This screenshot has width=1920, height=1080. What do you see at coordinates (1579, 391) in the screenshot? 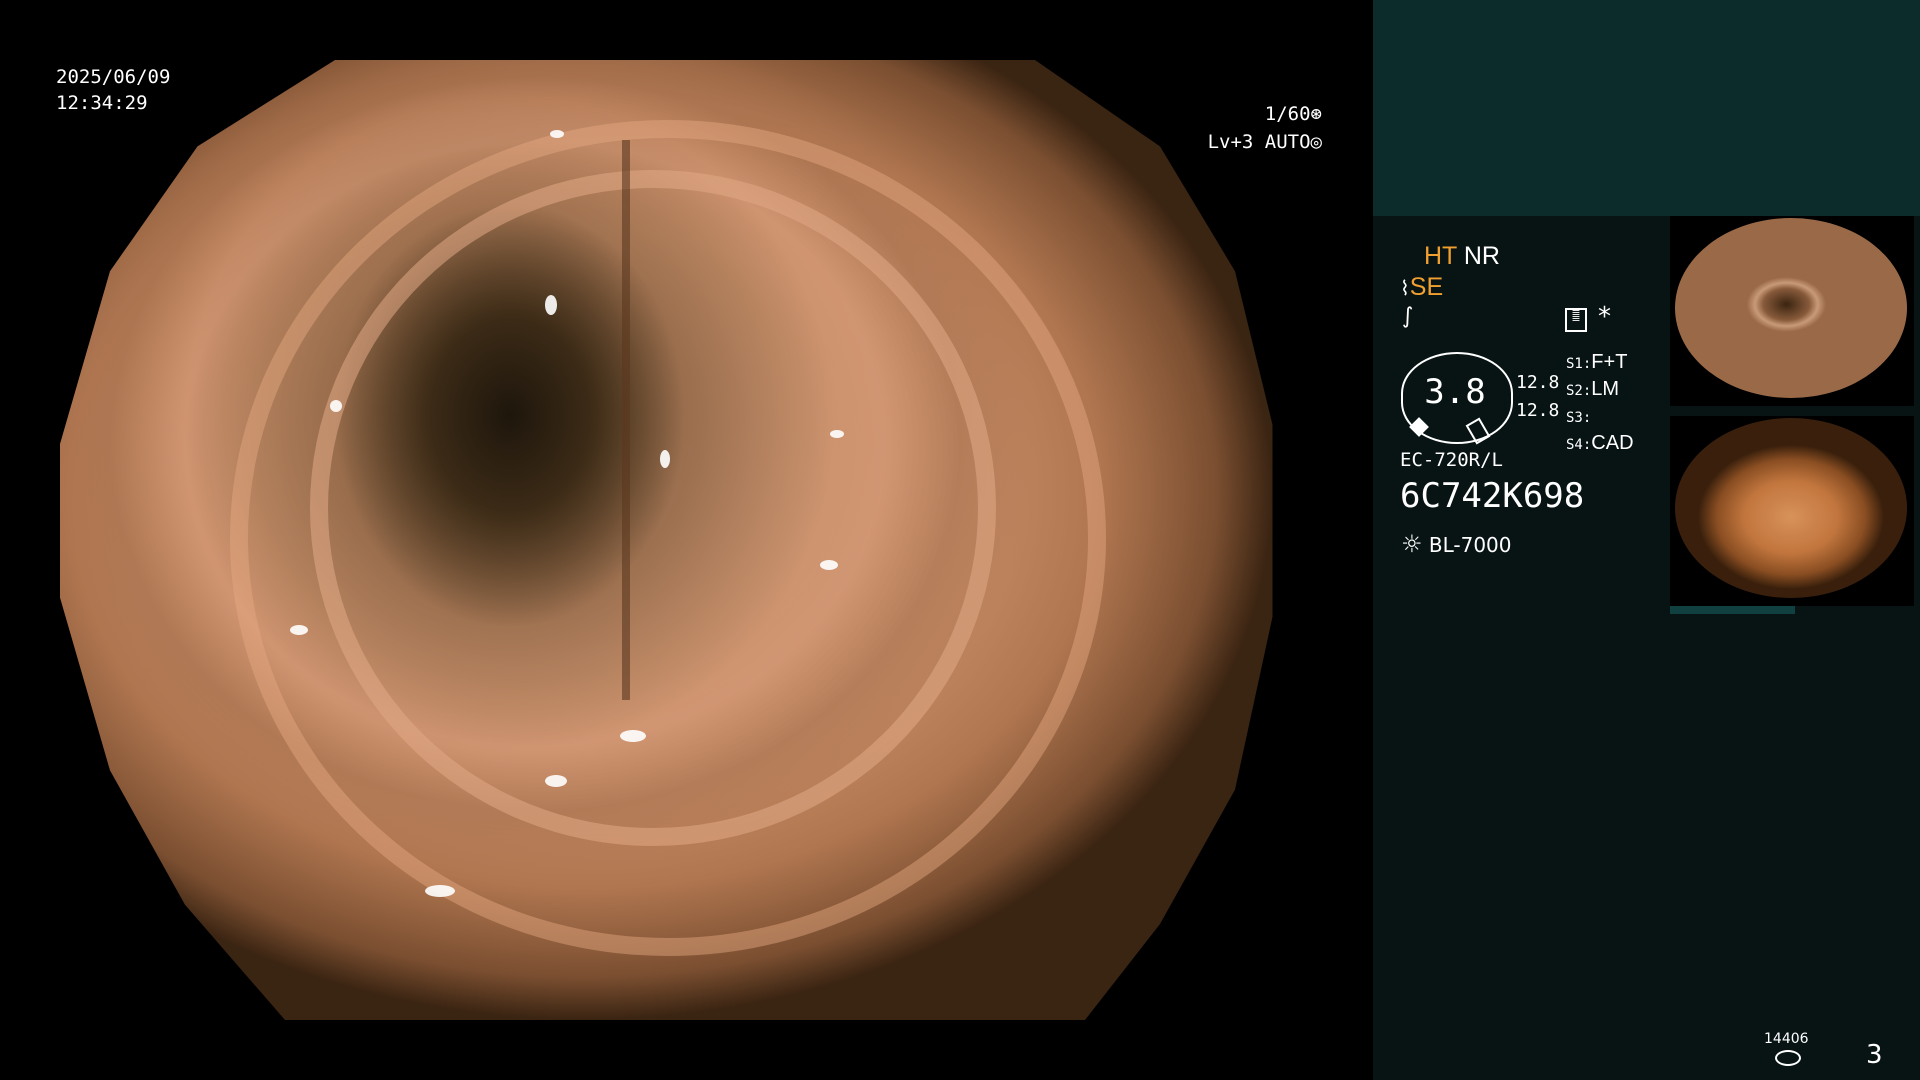
I see `switch-key: S2:` at bounding box center [1579, 391].